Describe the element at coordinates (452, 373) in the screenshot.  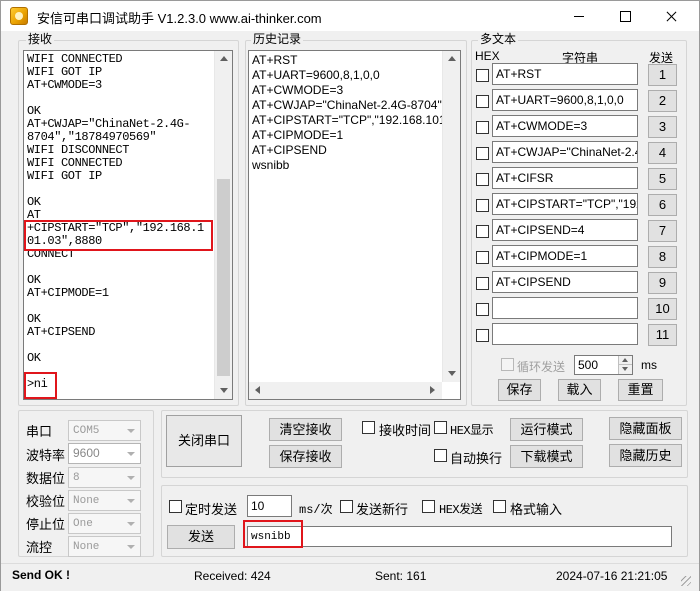
I see `history-scroll-down-icon` at that location.